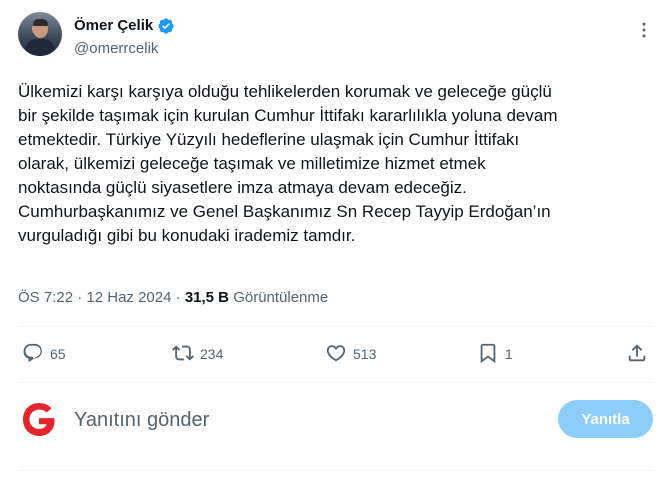  I want to click on reply-submit-button: Yanıtla, so click(605, 419).